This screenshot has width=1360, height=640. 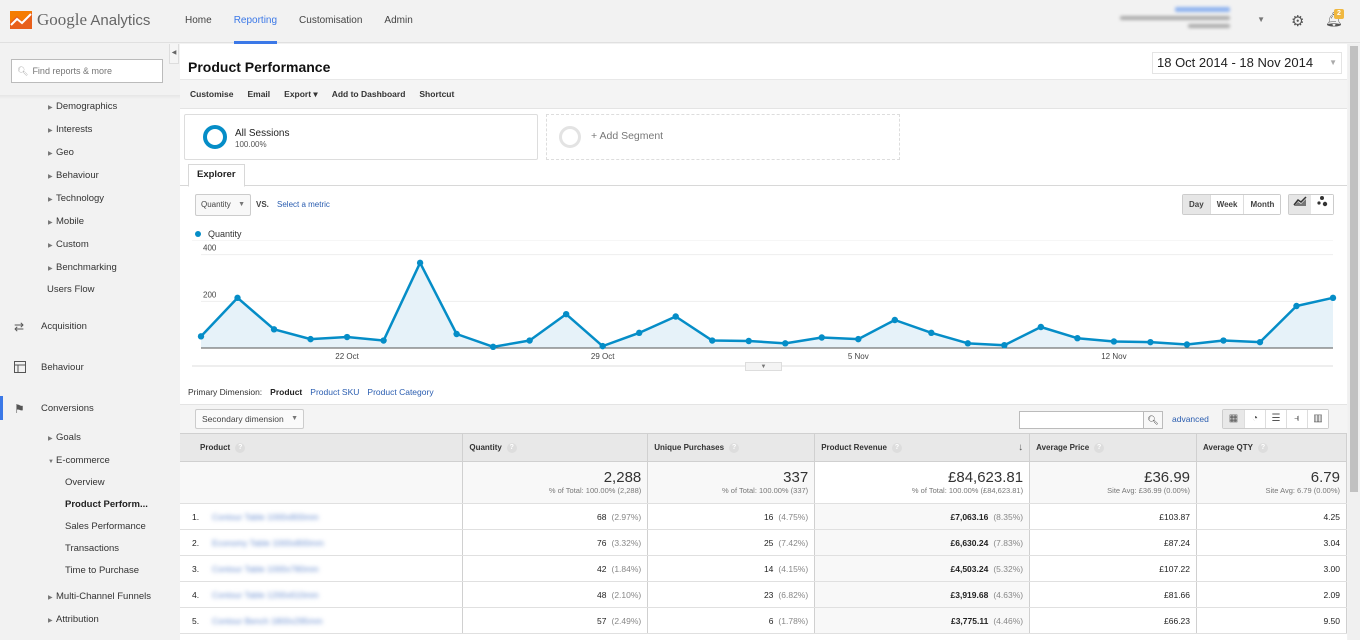 What do you see at coordinates (51, 462) in the screenshot?
I see `collapse-arrow-icon: ▼` at bounding box center [51, 462].